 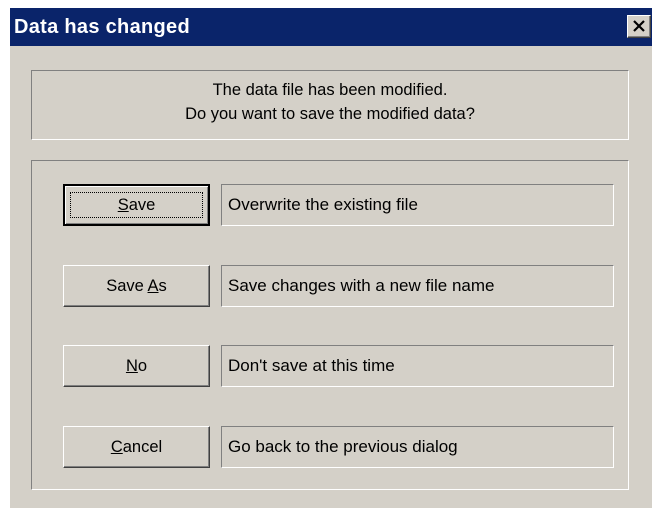 I want to click on no-button: No, so click(x=136, y=366).